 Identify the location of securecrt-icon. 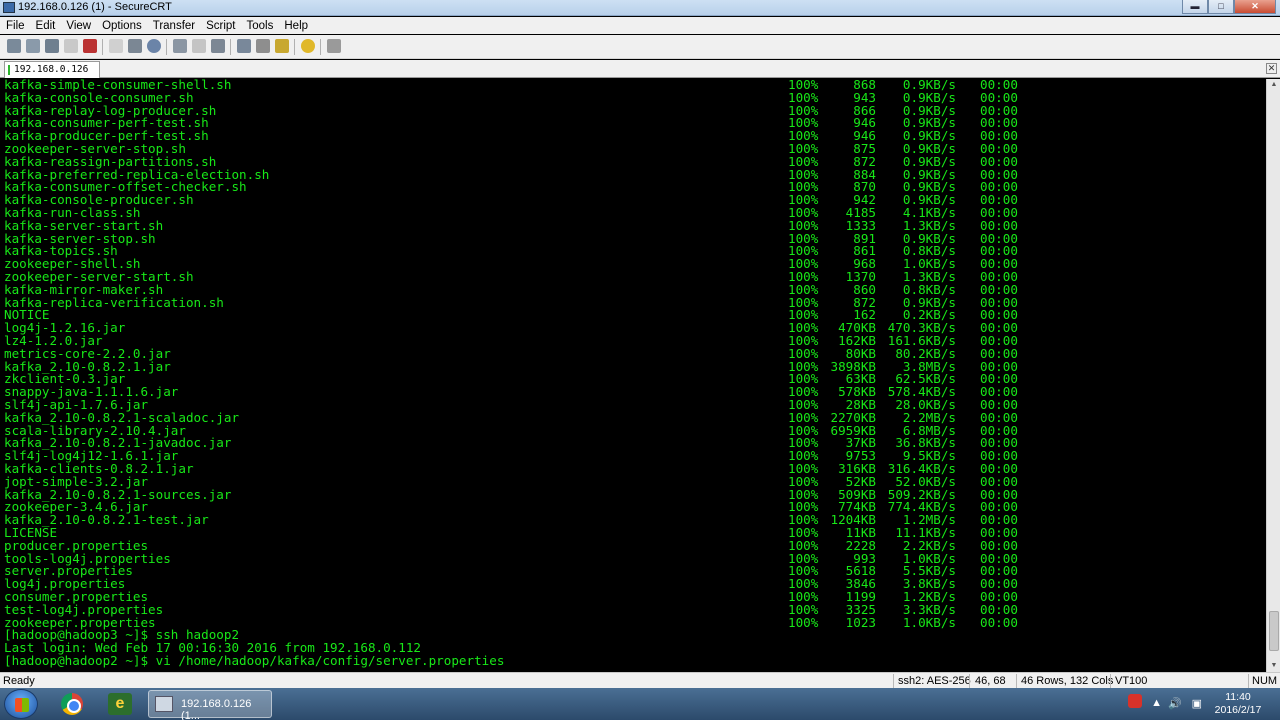
(164, 704).